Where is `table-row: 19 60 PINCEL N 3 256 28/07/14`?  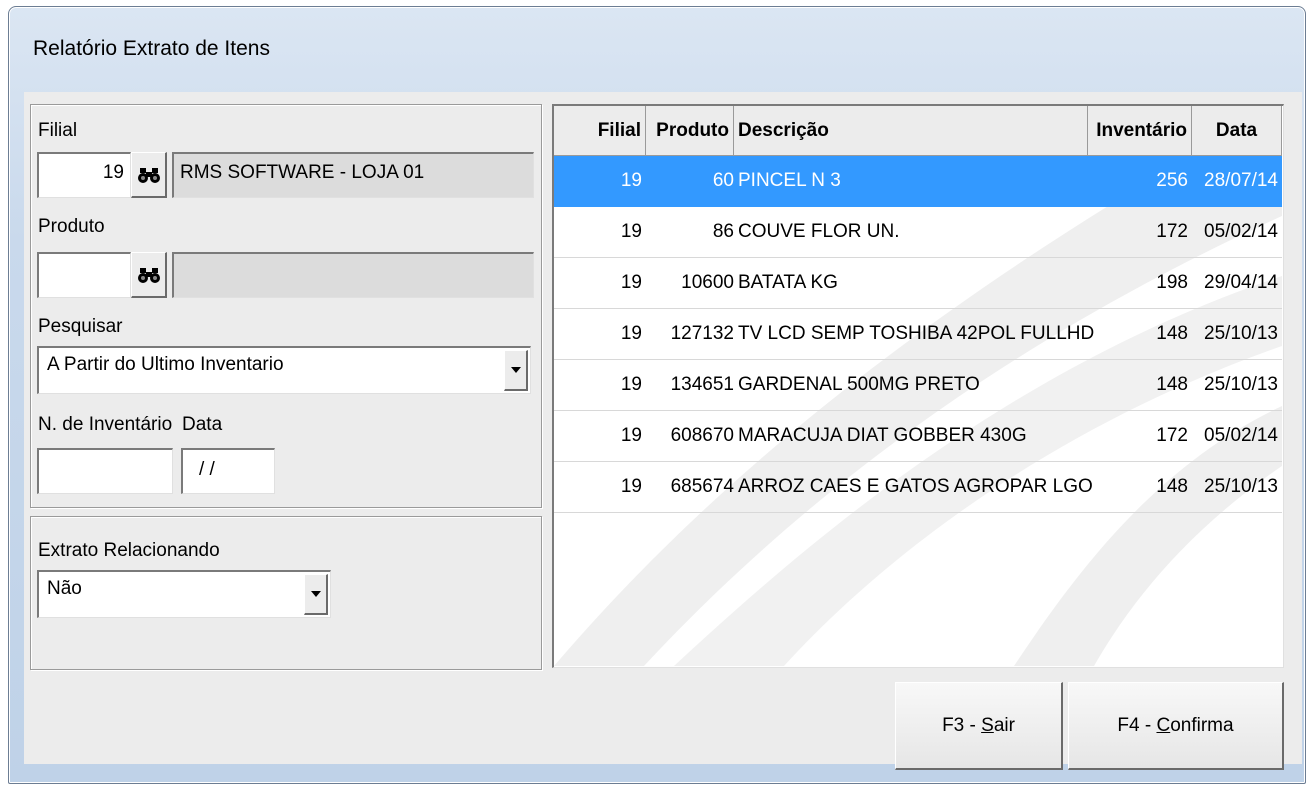
table-row: 19 60 PINCEL N 3 256 28/07/14 is located at coordinates (918, 181).